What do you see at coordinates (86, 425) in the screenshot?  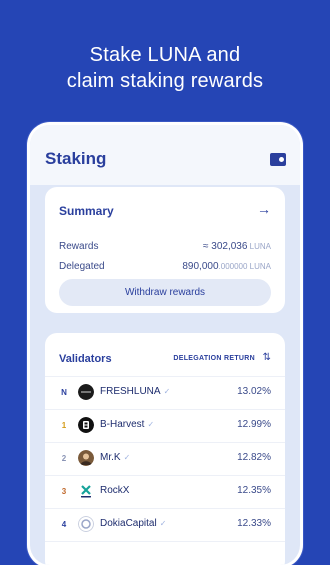 I see `b-harvest-logo-icon` at bounding box center [86, 425].